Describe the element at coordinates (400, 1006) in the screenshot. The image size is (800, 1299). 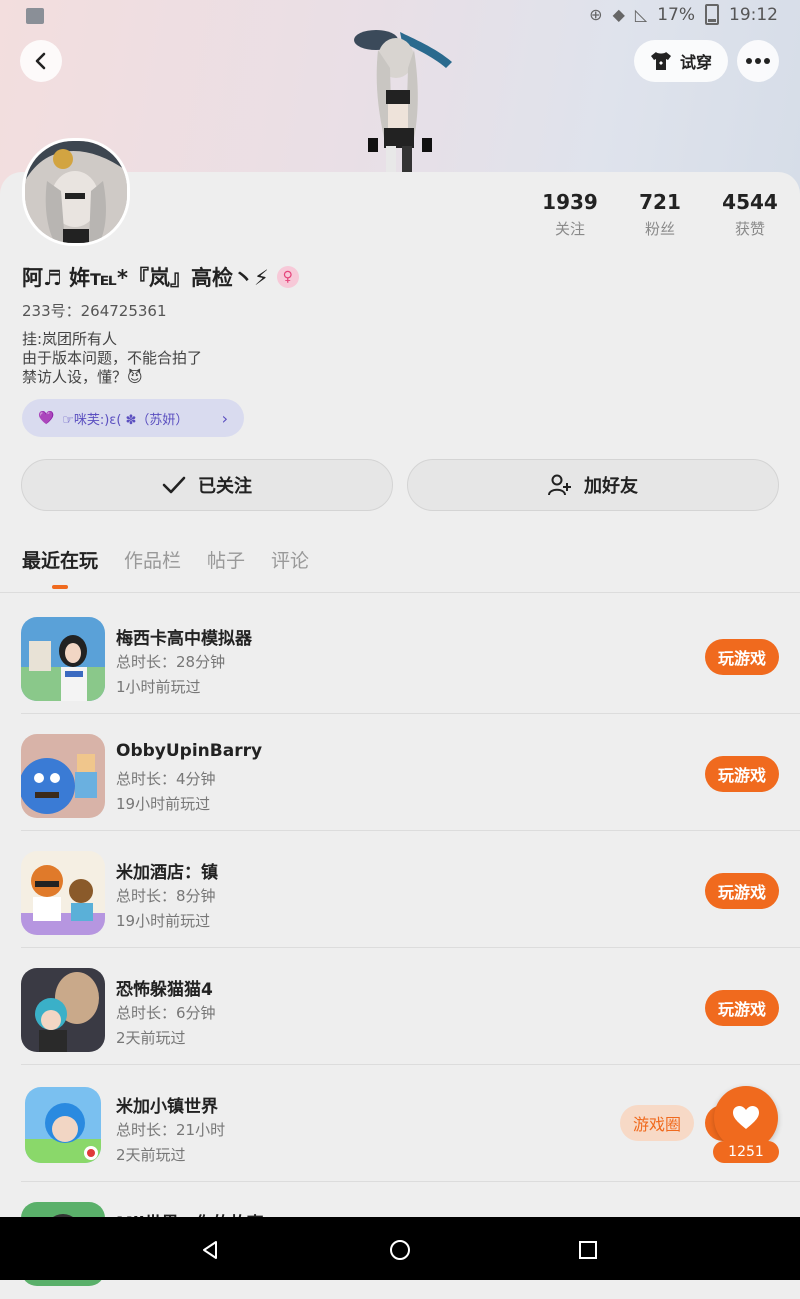
I see `game-row: 恐怖躲猫猫4 总时长：6分钟 2天前玩过 玩游戏` at that location.